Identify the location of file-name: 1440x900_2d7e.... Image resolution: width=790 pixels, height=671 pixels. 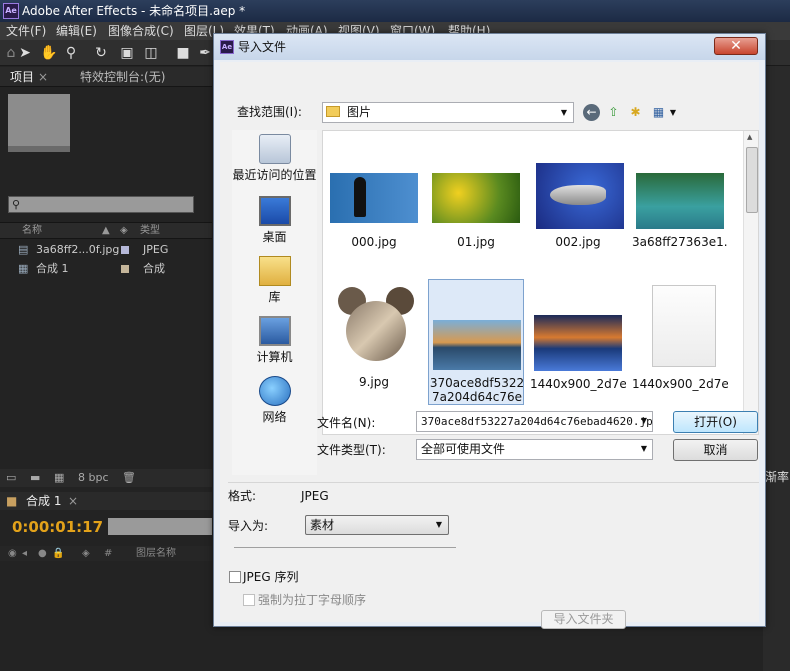
(680, 384).